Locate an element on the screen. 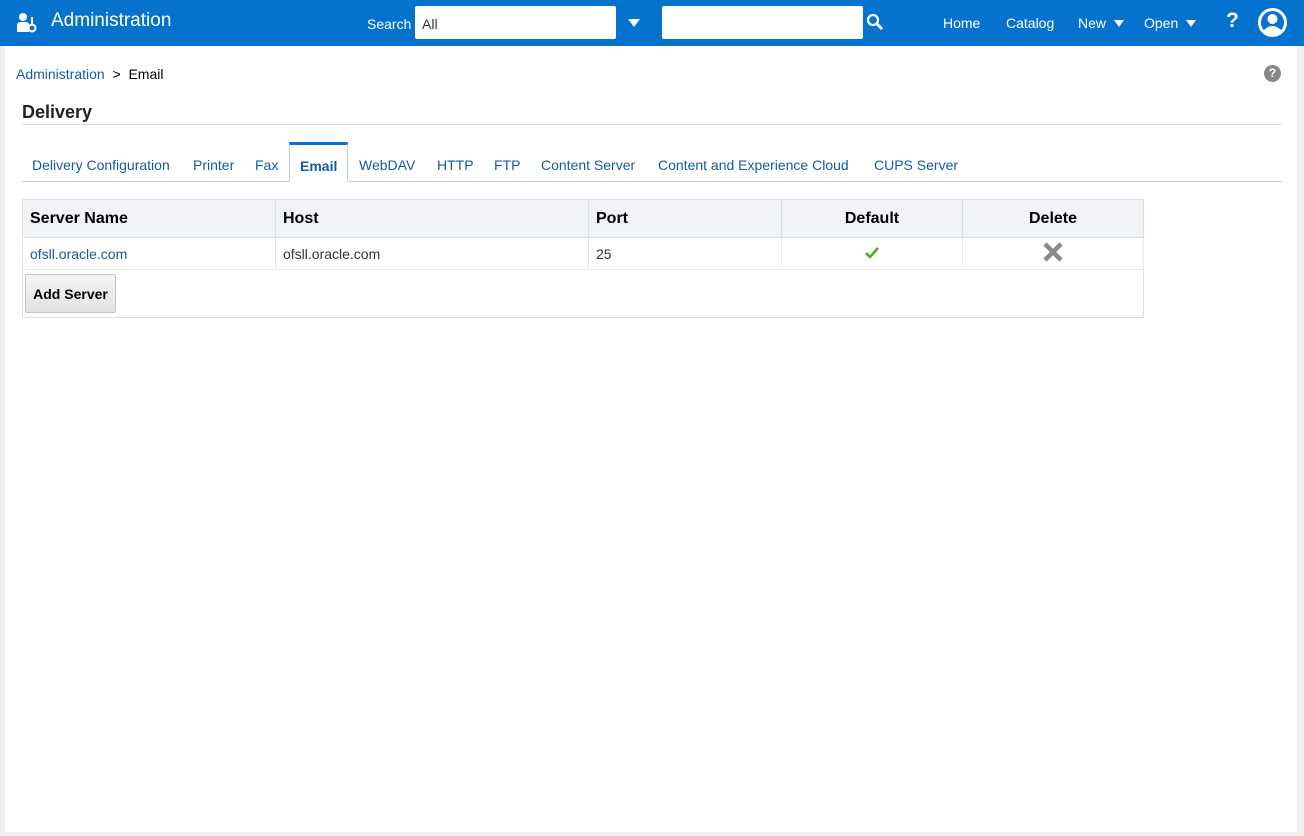 The height and width of the screenshot is (836, 1304). tab-ftp: FTP is located at coordinates (507, 162).